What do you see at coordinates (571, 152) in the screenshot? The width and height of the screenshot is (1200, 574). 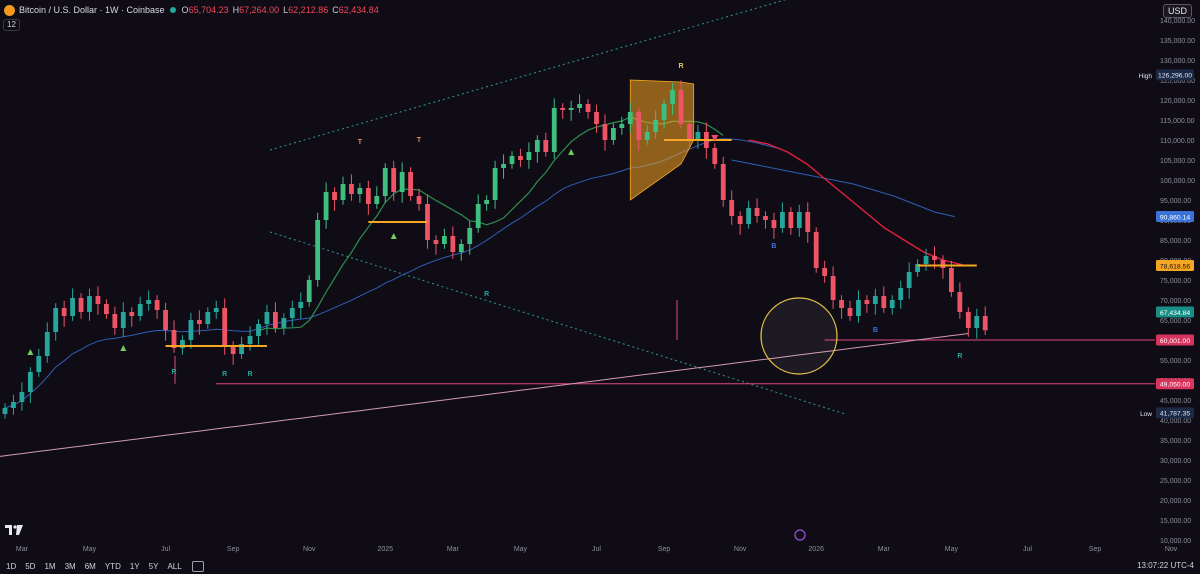 I see `buy-signal-triangle` at bounding box center [571, 152].